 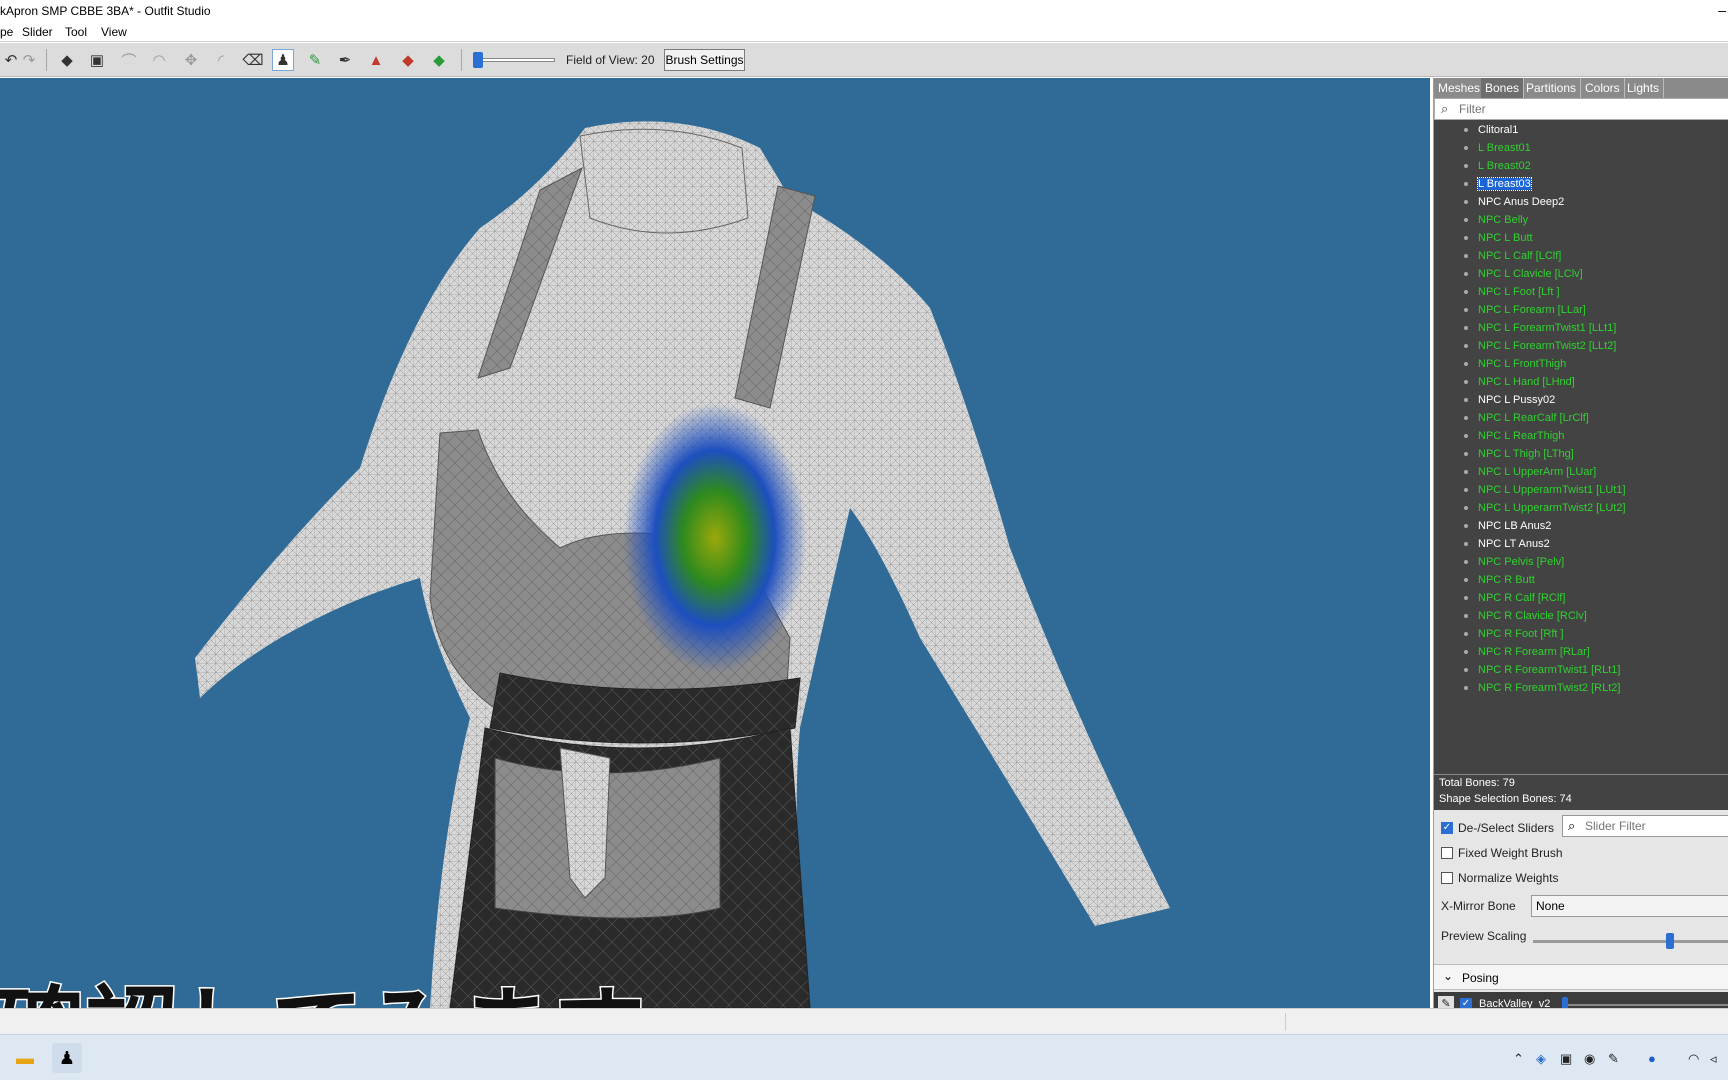 I want to click on bone-item: L Breast01, so click(x=1497, y=151).